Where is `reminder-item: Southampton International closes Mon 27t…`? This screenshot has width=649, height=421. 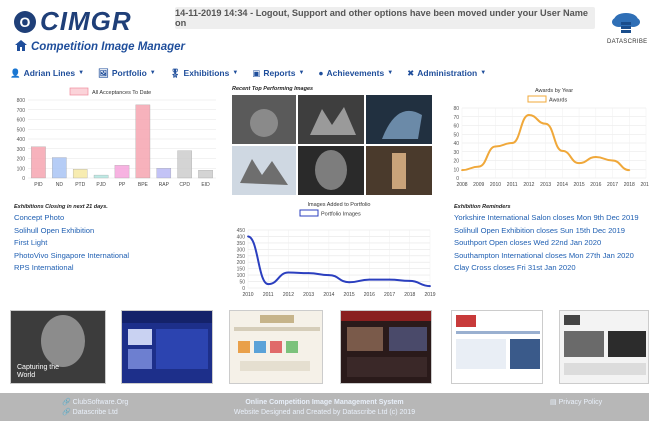
reminder-item: Southampton International closes Mon 27t… is located at coordinates (546, 256).